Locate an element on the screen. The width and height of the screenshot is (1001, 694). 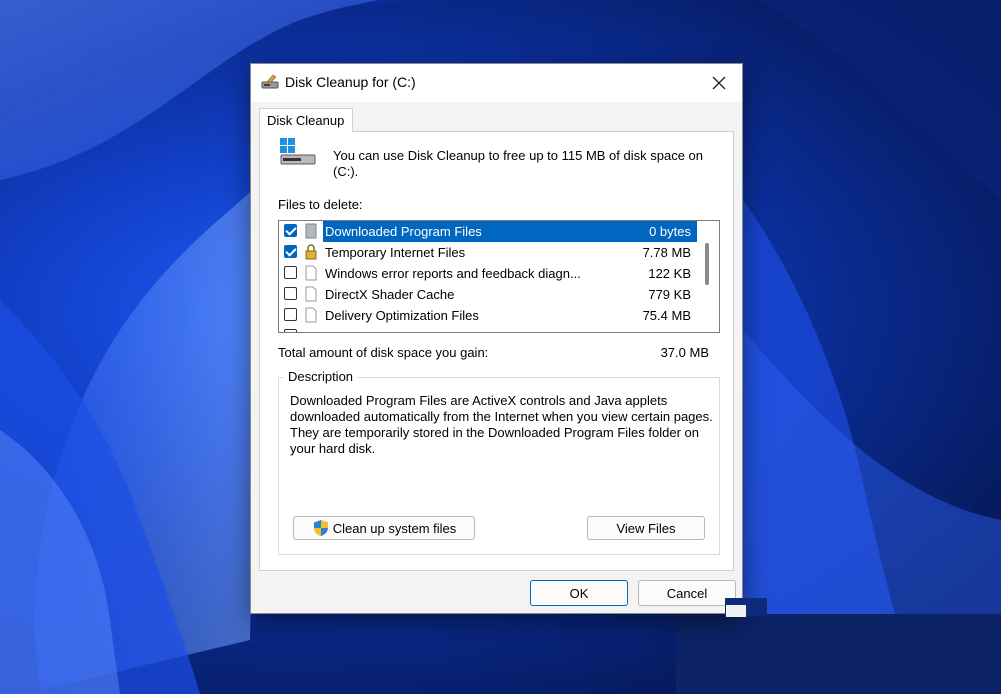
file-name: Temporary Internet Files is located at coordinates (395, 252).